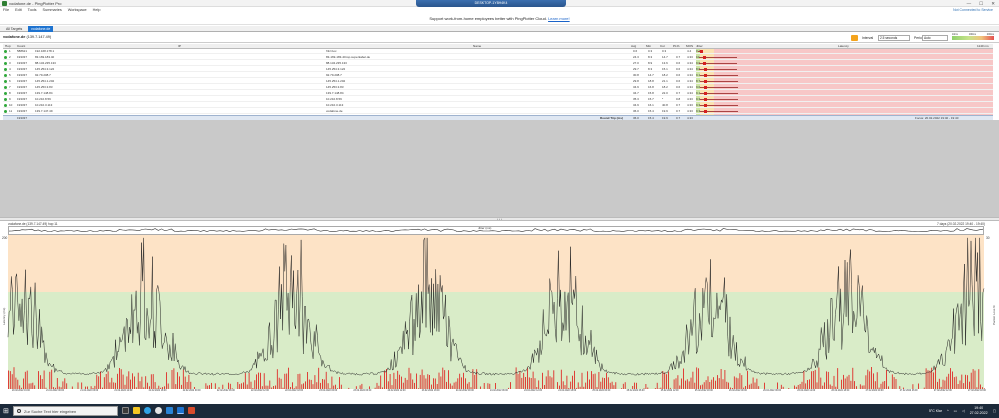 The image size is (999, 418). What do you see at coordinates (22, 99) in the screenshot?
I see `hop-count: 193337` at bounding box center [22, 99].